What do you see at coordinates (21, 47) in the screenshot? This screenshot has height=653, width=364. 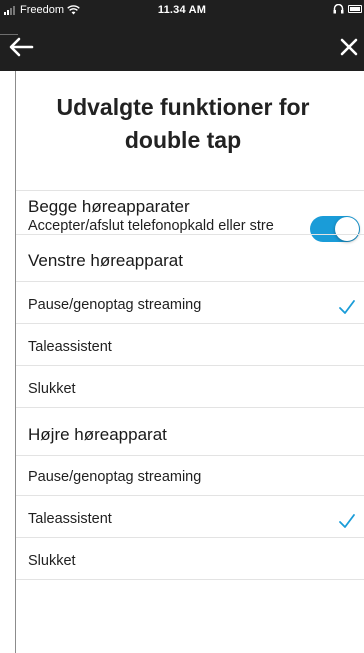 I see `arrow-left-icon` at bounding box center [21, 47].